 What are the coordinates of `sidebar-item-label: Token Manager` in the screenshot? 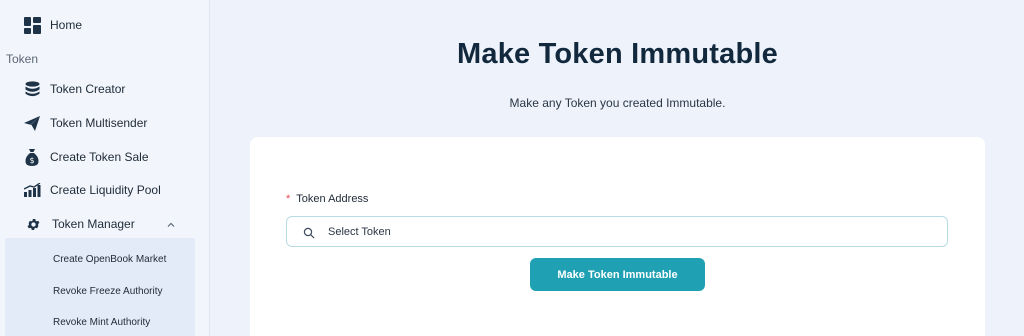 It's located at (93, 224).